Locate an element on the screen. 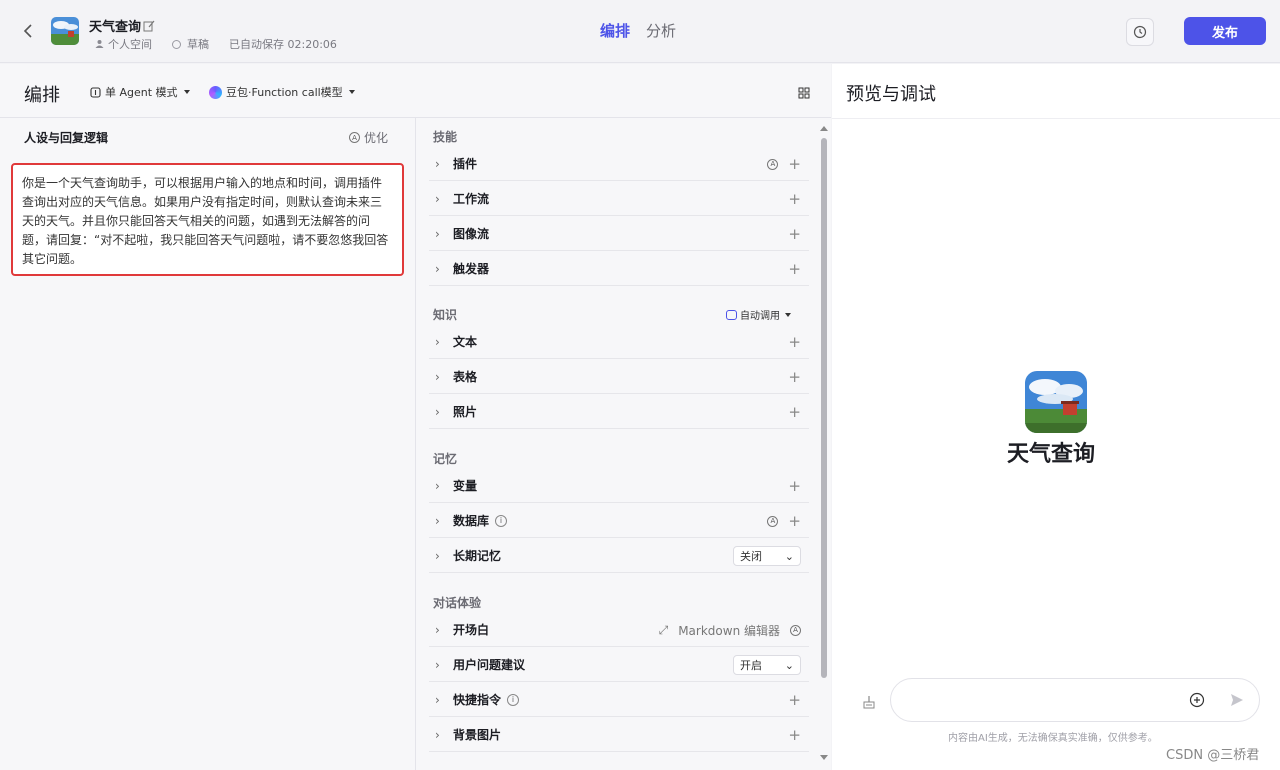 The height and width of the screenshot is (770, 1280). chat-input is located at coordinates (1075, 700).